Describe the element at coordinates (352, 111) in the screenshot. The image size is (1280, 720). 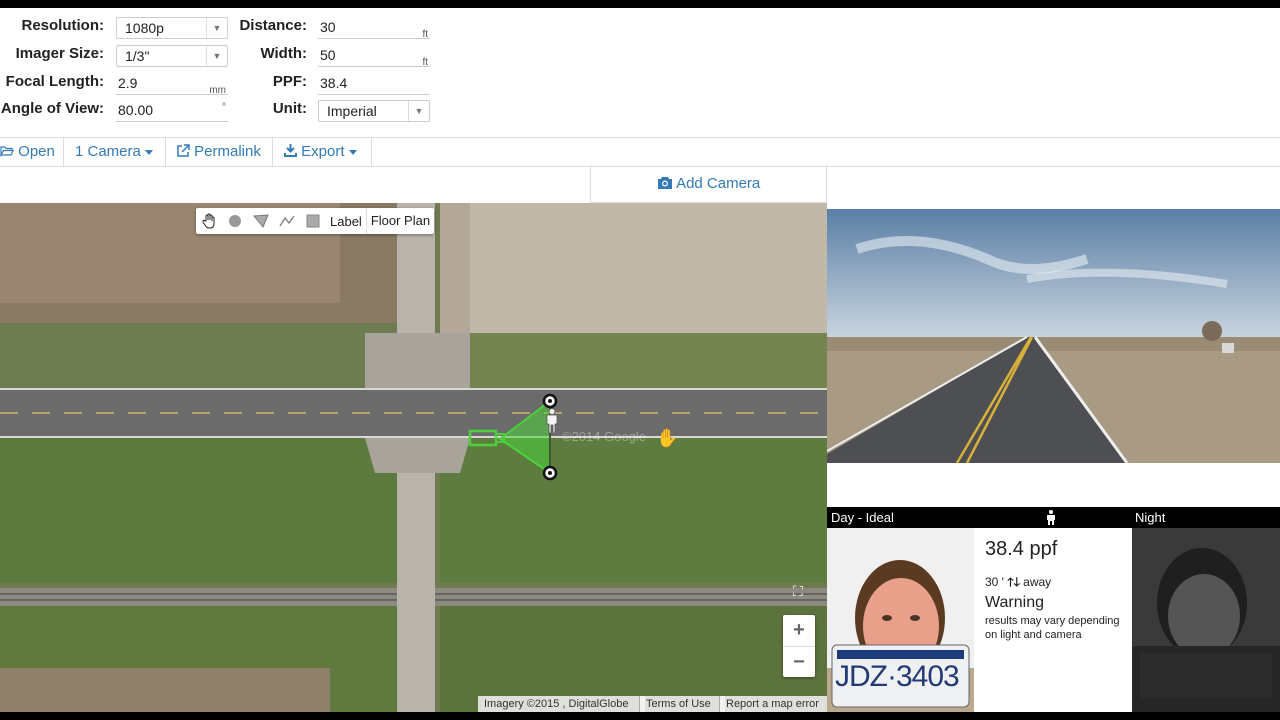
I see `unit-value: Imperial` at that location.